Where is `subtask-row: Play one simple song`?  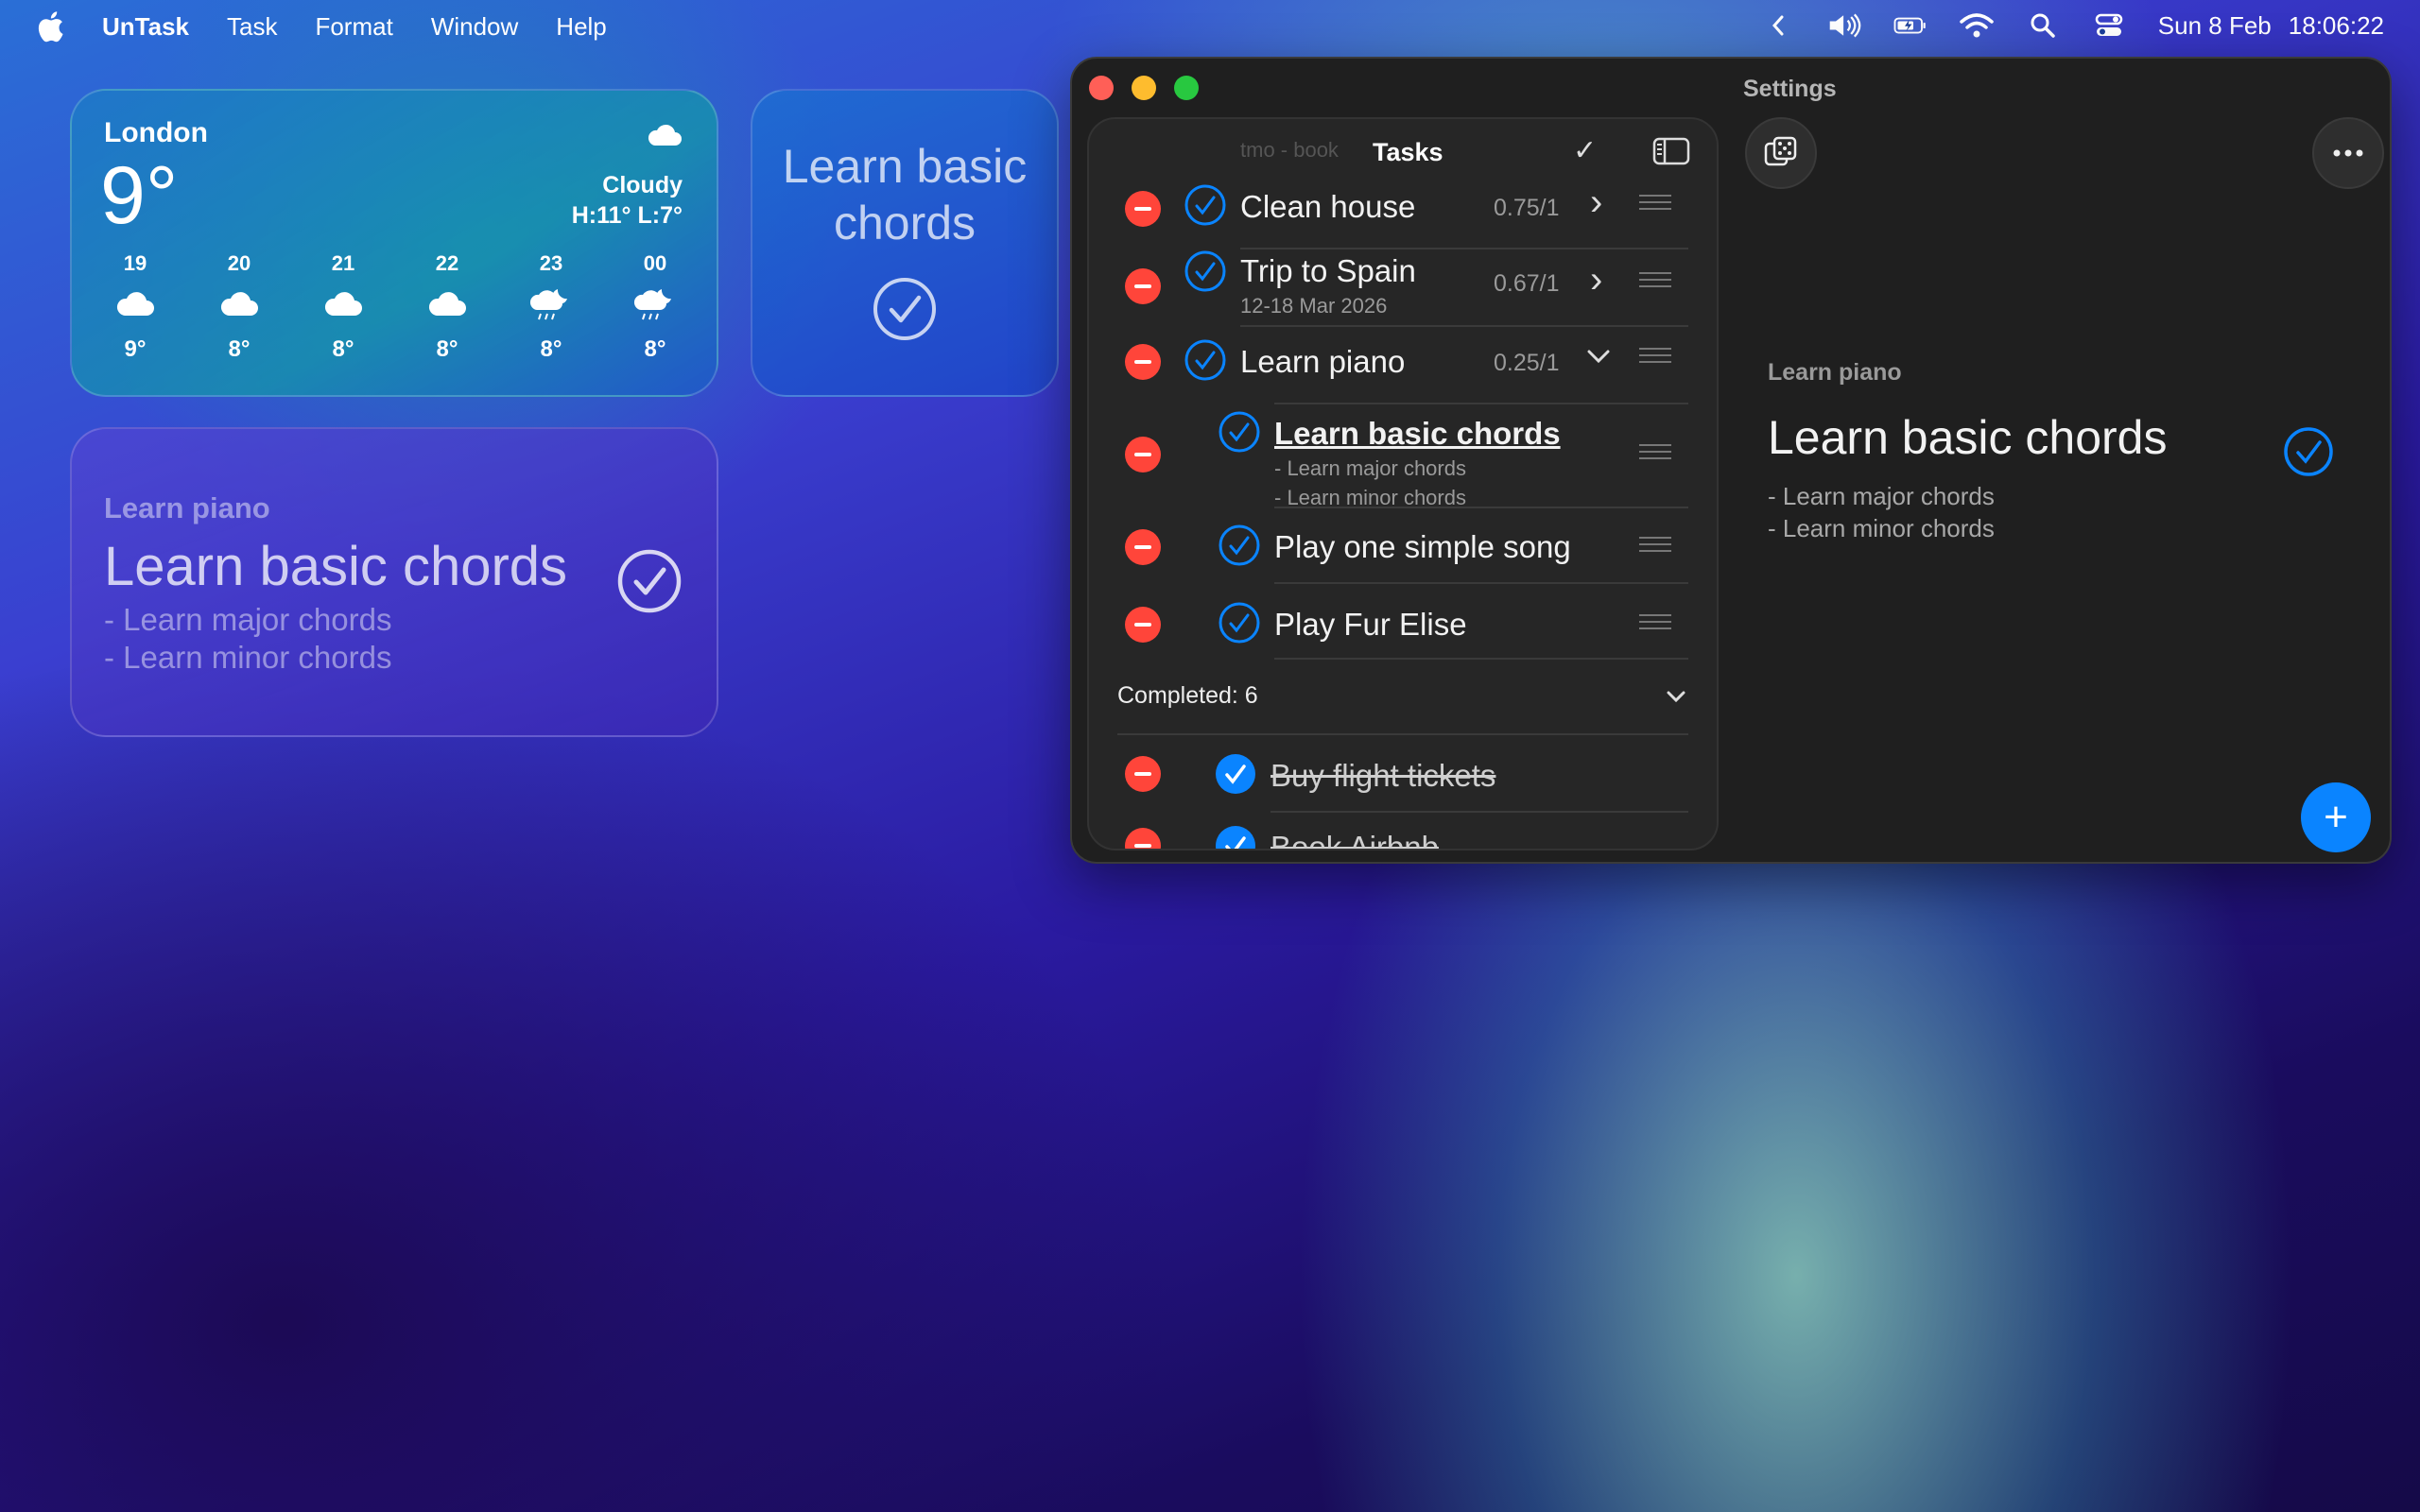
subtask-row: Play one simple song is located at coordinates (1403, 546).